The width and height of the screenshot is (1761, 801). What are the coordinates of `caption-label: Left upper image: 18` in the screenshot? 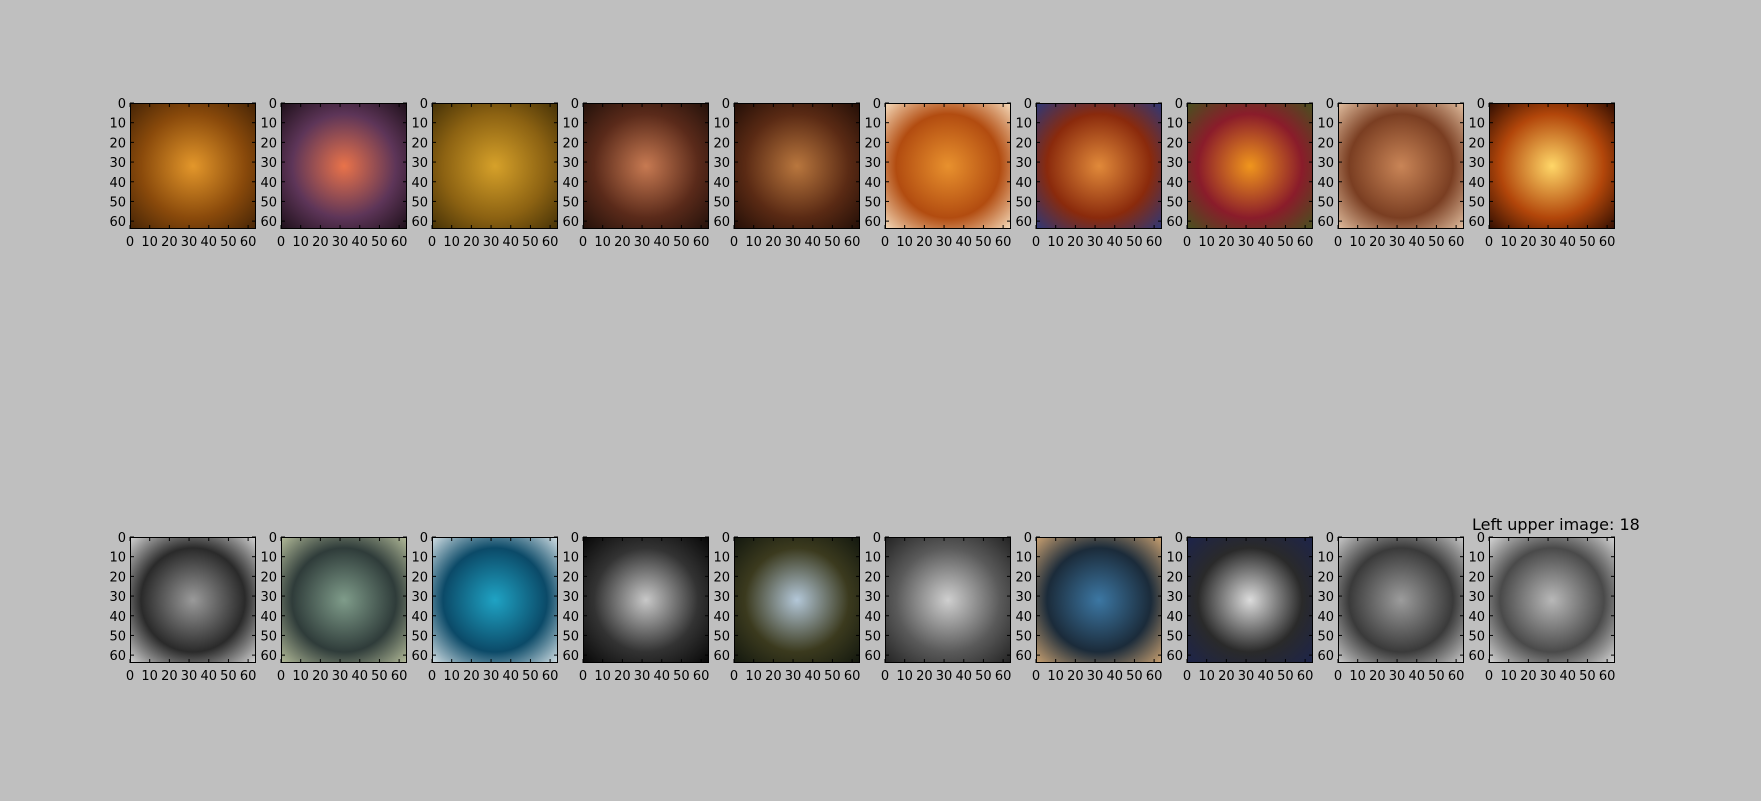 It's located at (1556, 524).